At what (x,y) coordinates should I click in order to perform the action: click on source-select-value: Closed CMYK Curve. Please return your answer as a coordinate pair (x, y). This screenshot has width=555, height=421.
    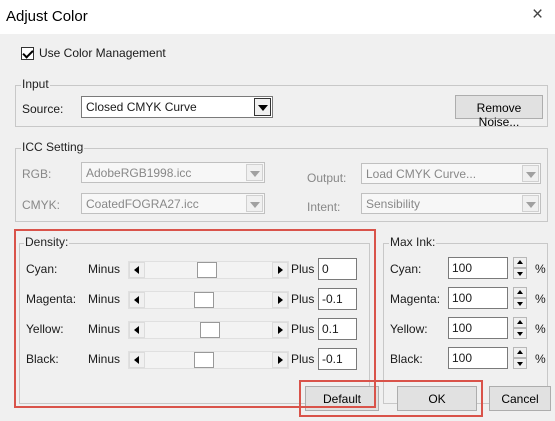
    Looking at the image, I should click on (141, 107).